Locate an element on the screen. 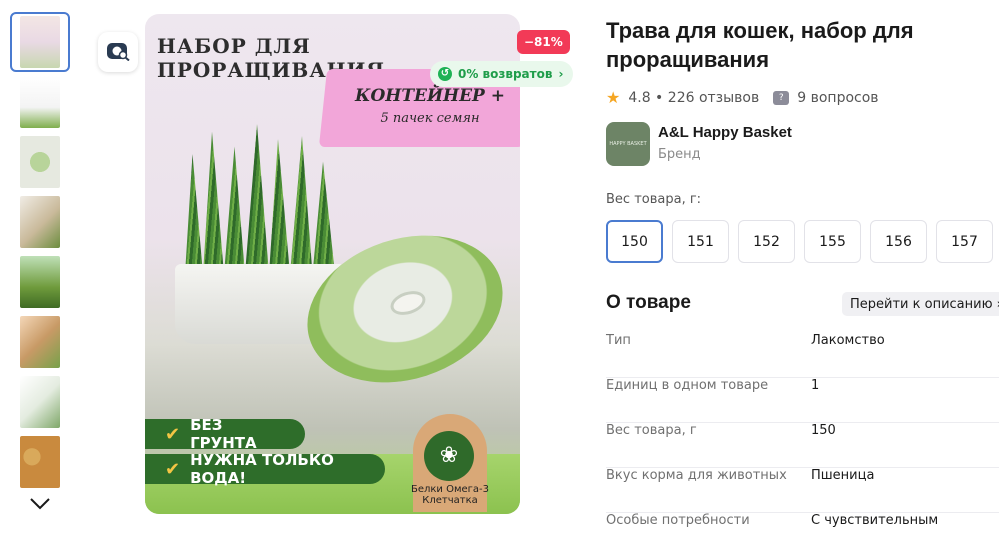 This screenshot has width=999, height=535. about-title: О товаре is located at coordinates (648, 302).